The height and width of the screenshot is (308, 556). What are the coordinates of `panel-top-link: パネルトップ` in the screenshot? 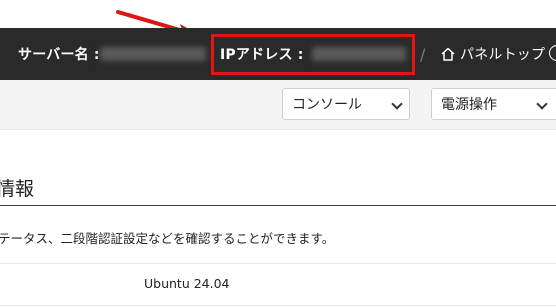 It's located at (492, 54).